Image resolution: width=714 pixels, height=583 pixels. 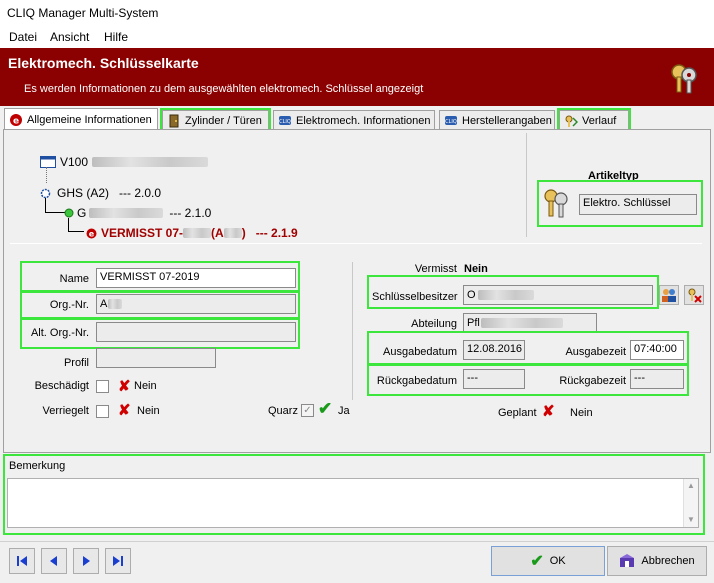 I want to click on previous-icon, so click(x=53, y=561).